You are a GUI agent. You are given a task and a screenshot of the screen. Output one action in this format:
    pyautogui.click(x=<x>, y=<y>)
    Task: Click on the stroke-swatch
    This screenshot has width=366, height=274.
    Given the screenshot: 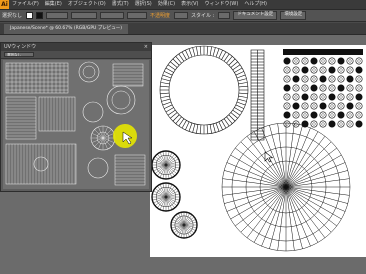 What is the action you would take?
    pyautogui.click(x=40, y=15)
    